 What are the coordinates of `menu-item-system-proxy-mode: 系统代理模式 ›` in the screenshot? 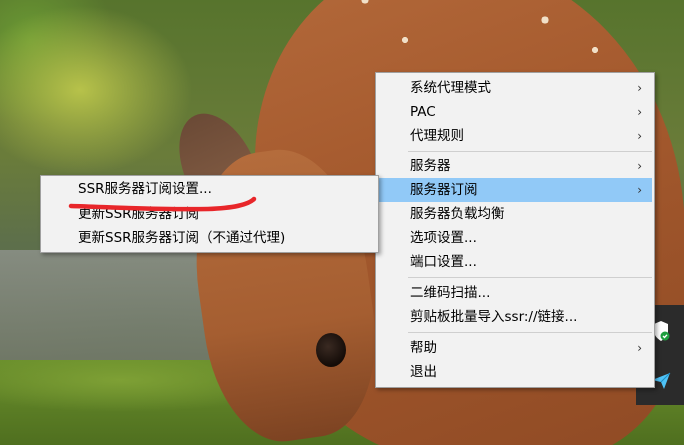 It's located at (515, 88).